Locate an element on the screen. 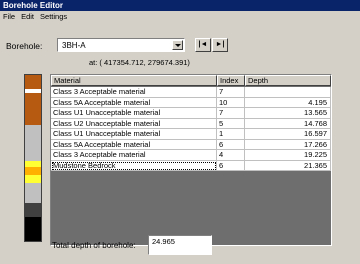 The image size is (360, 264). table-header: Material Index Depth is located at coordinates (191, 80).